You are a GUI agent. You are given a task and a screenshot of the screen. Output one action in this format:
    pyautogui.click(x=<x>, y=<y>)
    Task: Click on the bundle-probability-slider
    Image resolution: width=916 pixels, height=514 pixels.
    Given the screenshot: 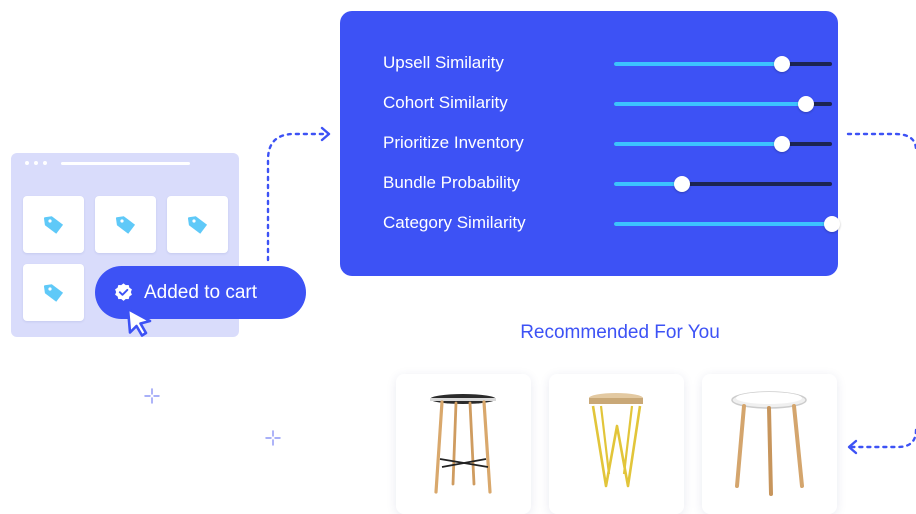 What is the action you would take?
    pyautogui.click(x=723, y=184)
    